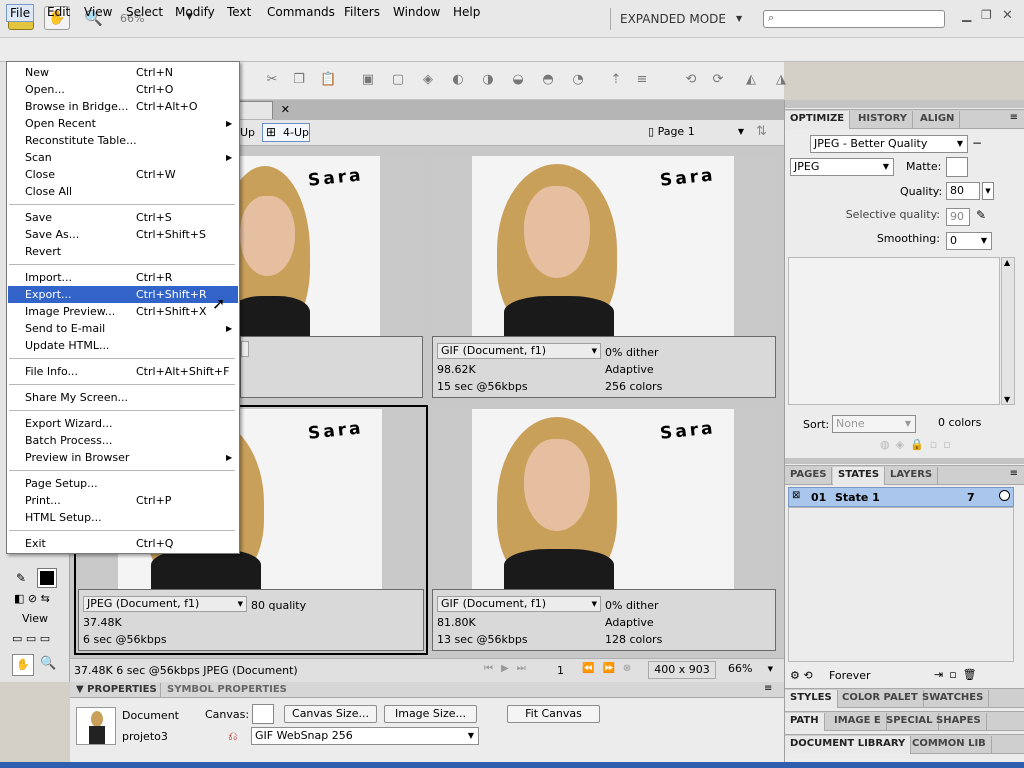 The image size is (1024, 768). I want to click on scroll-up-icon: ▲, so click(1007, 262).